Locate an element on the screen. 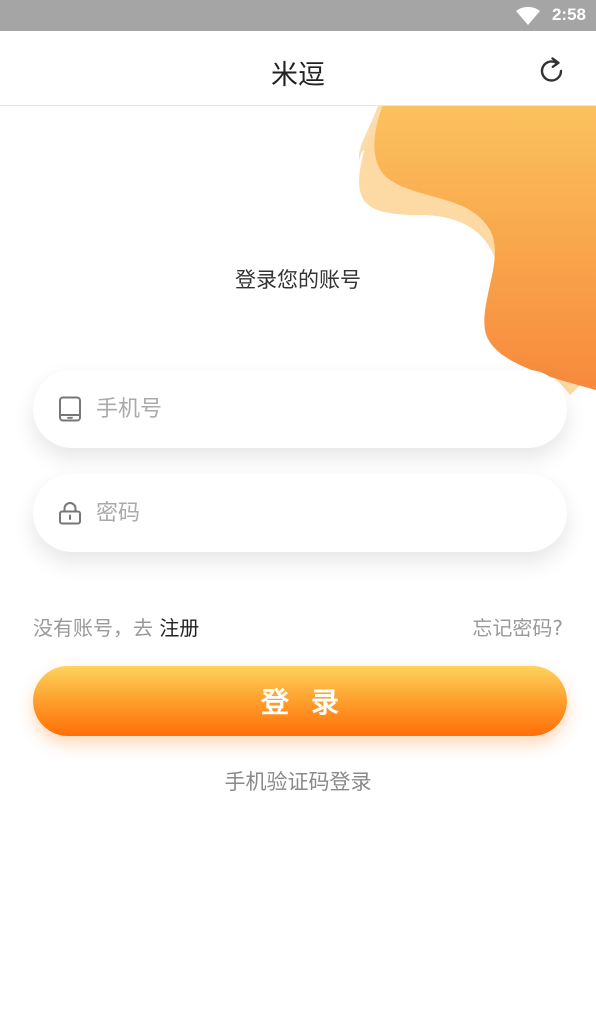  status-time: 2:58 is located at coordinates (568, 14).